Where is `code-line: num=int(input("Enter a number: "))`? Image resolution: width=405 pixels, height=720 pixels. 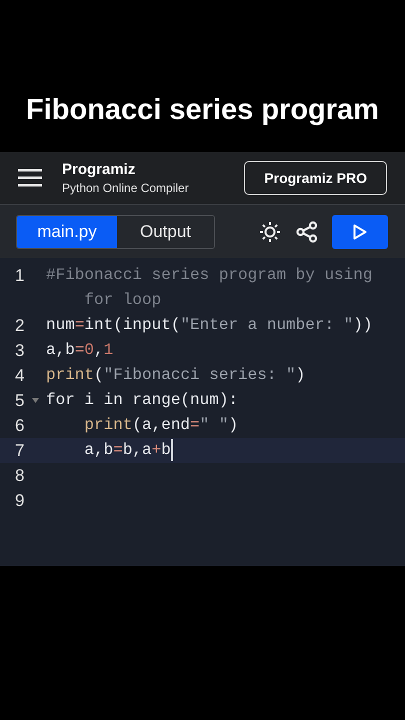 code-line: num=int(input("Enter a number: ")) is located at coordinates (210, 325).